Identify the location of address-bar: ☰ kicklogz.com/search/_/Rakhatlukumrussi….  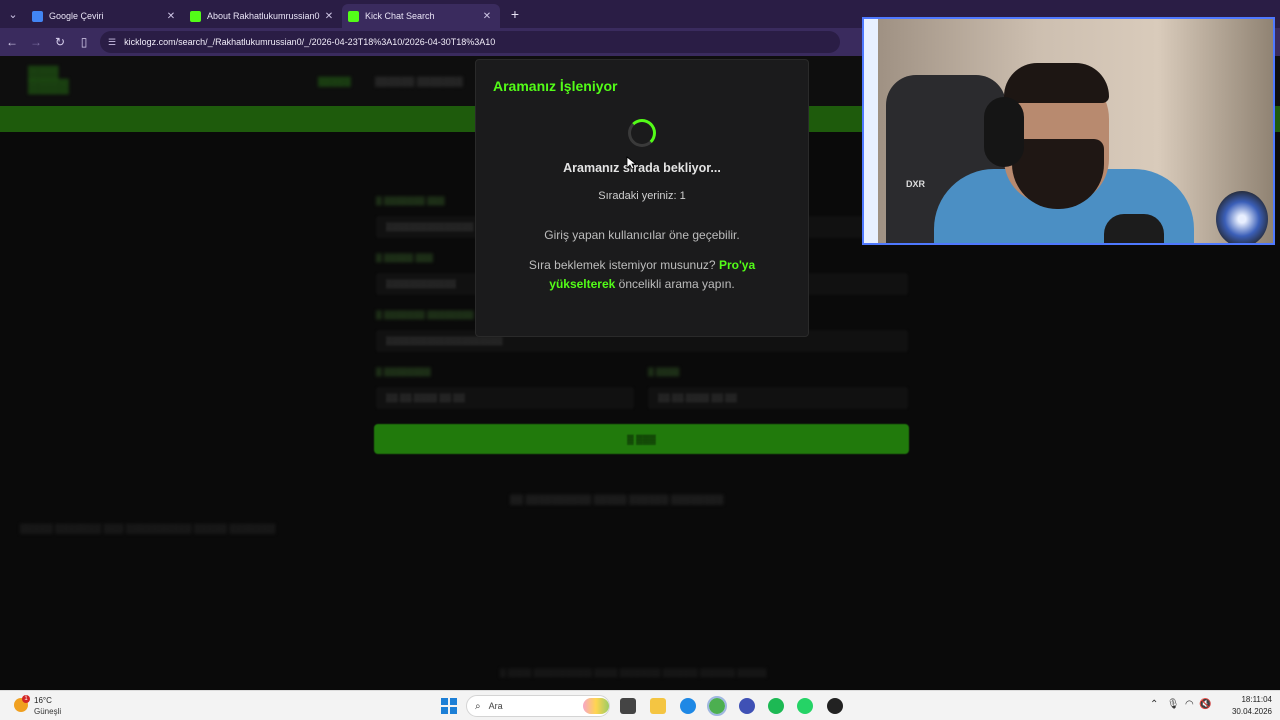
(470, 42).